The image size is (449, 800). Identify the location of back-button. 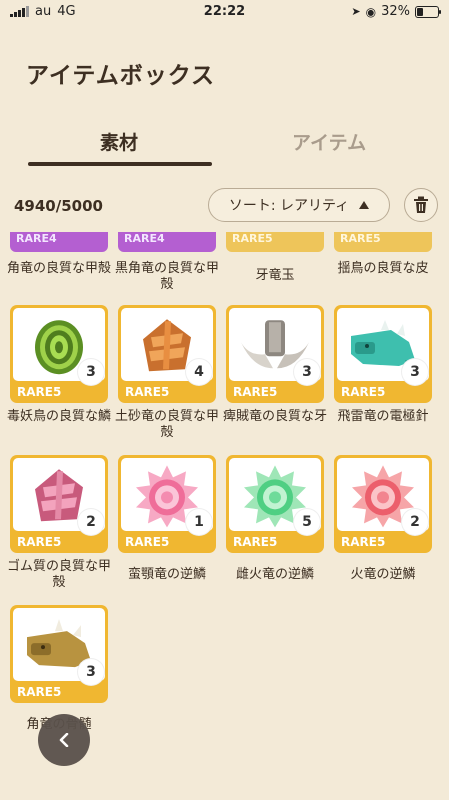
(64, 740).